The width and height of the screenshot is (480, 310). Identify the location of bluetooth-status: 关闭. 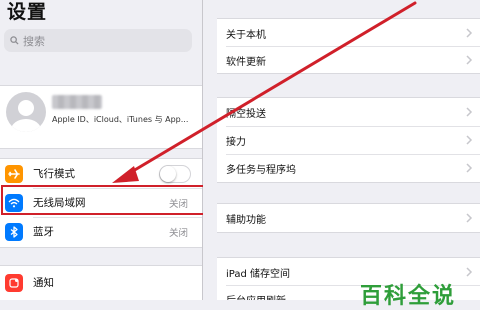
(178, 233).